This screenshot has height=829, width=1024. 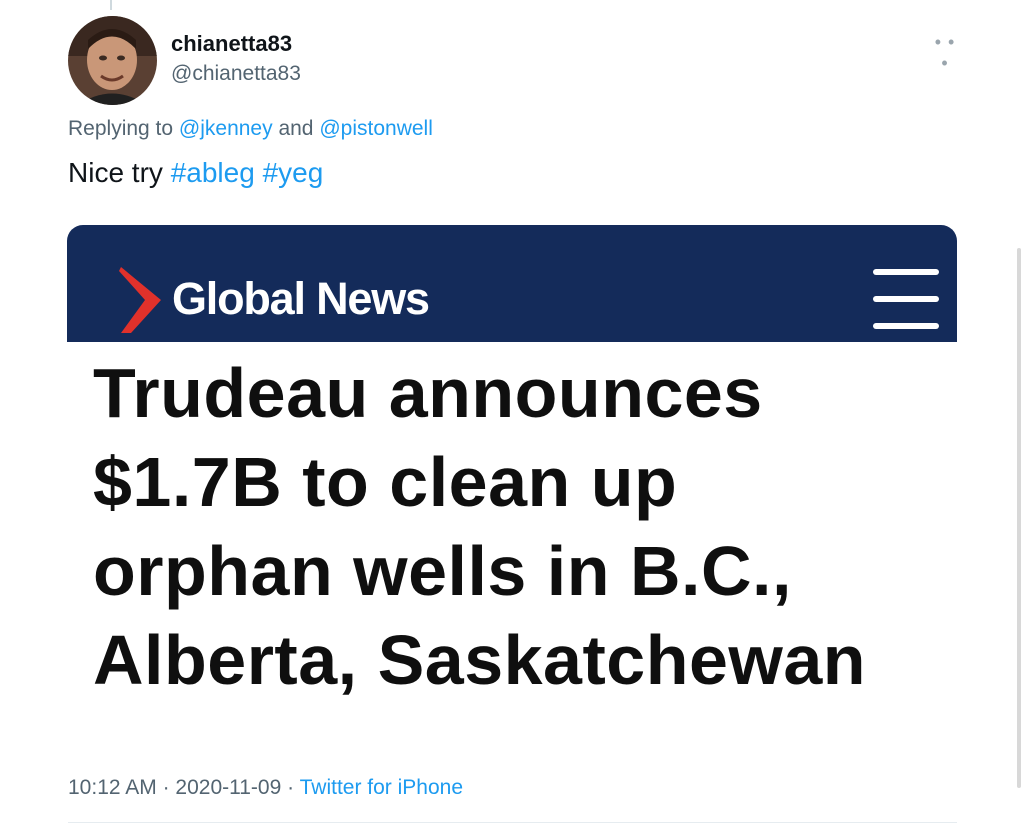 What do you see at coordinates (111, 5) in the screenshot?
I see `thread-connector-line` at bounding box center [111, 5].